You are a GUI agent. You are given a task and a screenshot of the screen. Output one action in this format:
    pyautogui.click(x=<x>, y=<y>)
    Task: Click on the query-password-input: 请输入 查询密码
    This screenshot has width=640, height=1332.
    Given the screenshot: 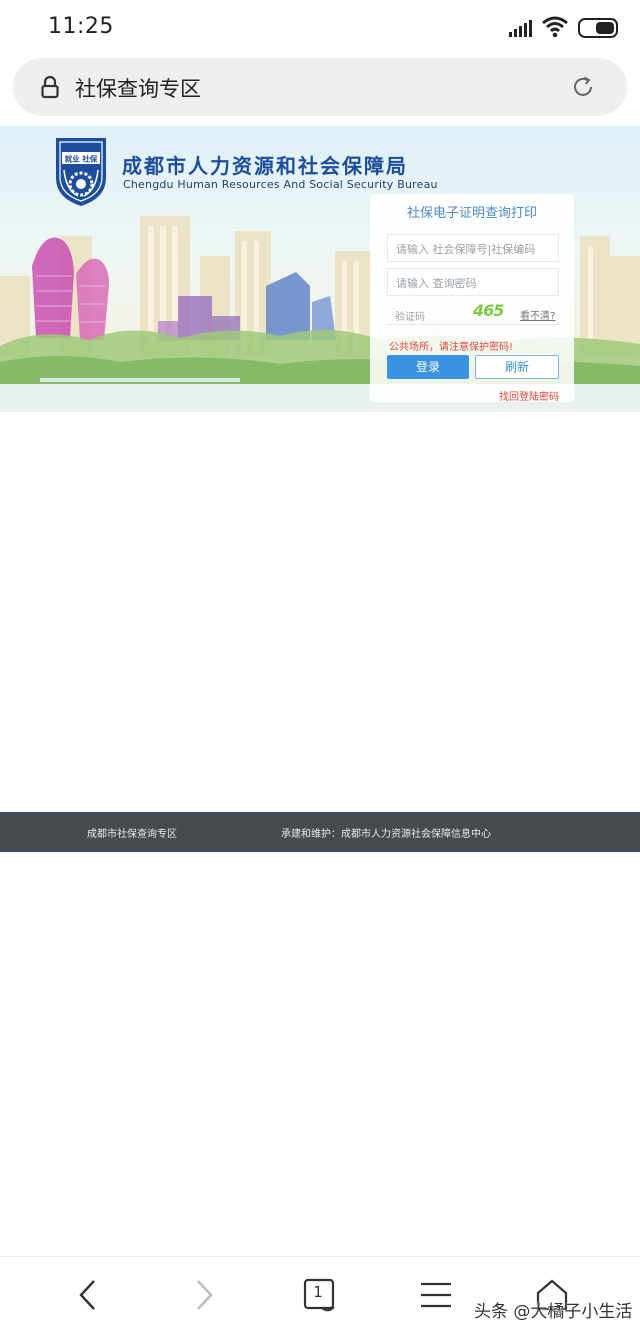 What is the action you would take?
    pyautogui.click(x=473, y=282)
    